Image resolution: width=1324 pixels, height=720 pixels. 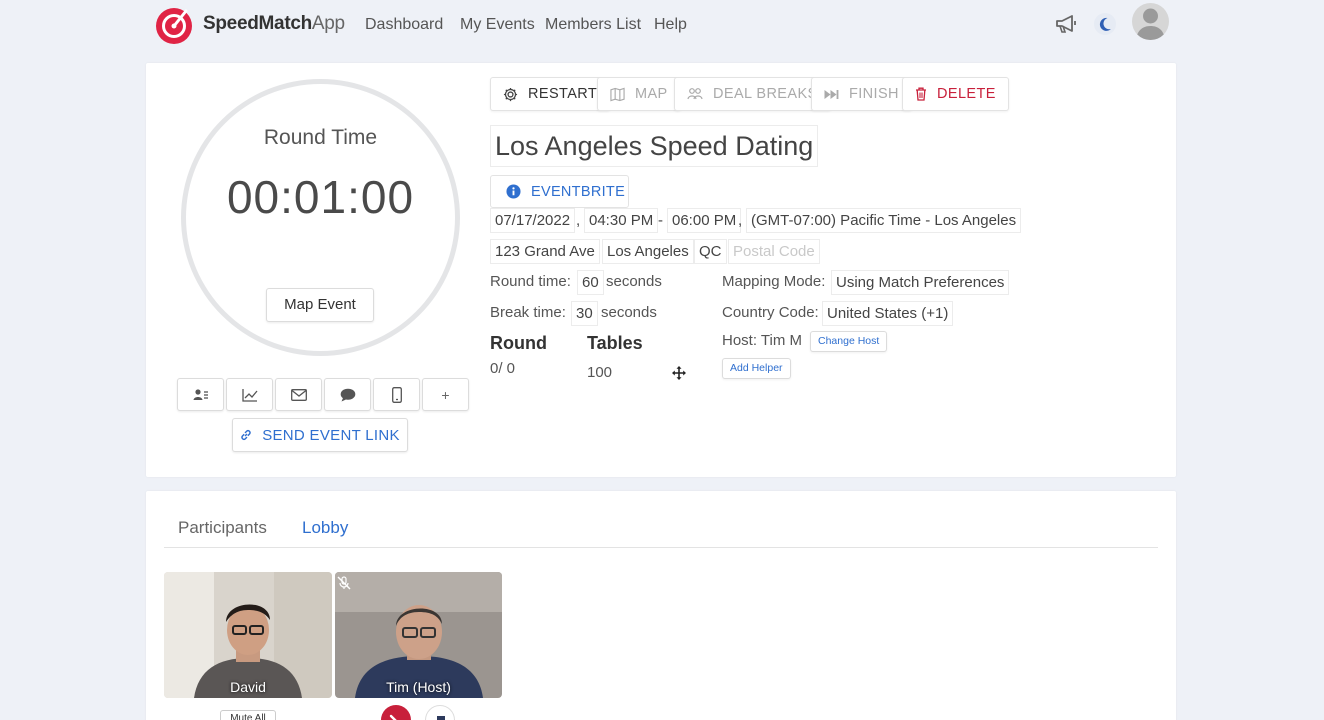 I want to click on user-silhouette-icon, so click(x=1150, y=24).